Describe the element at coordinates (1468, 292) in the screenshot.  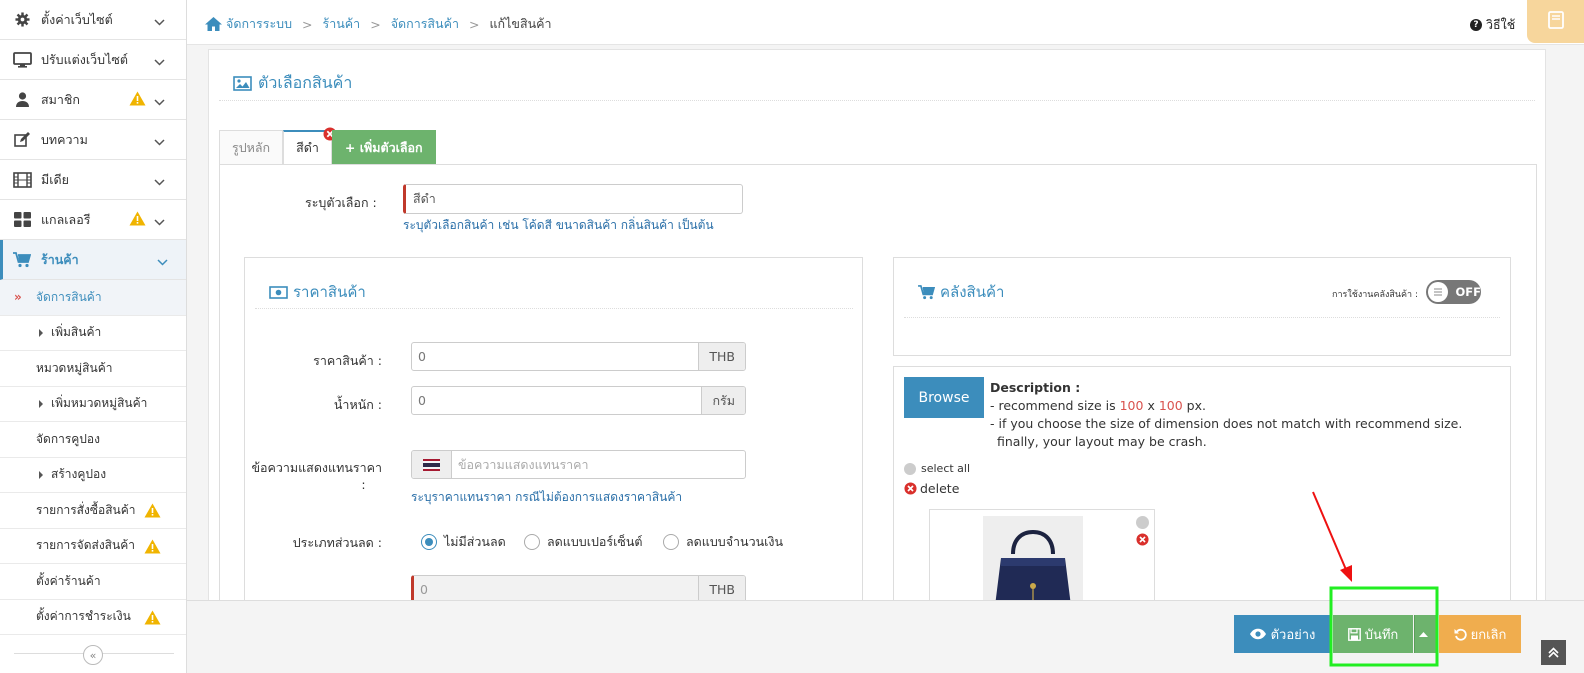
I see `toggle-state: OFF` at that location.